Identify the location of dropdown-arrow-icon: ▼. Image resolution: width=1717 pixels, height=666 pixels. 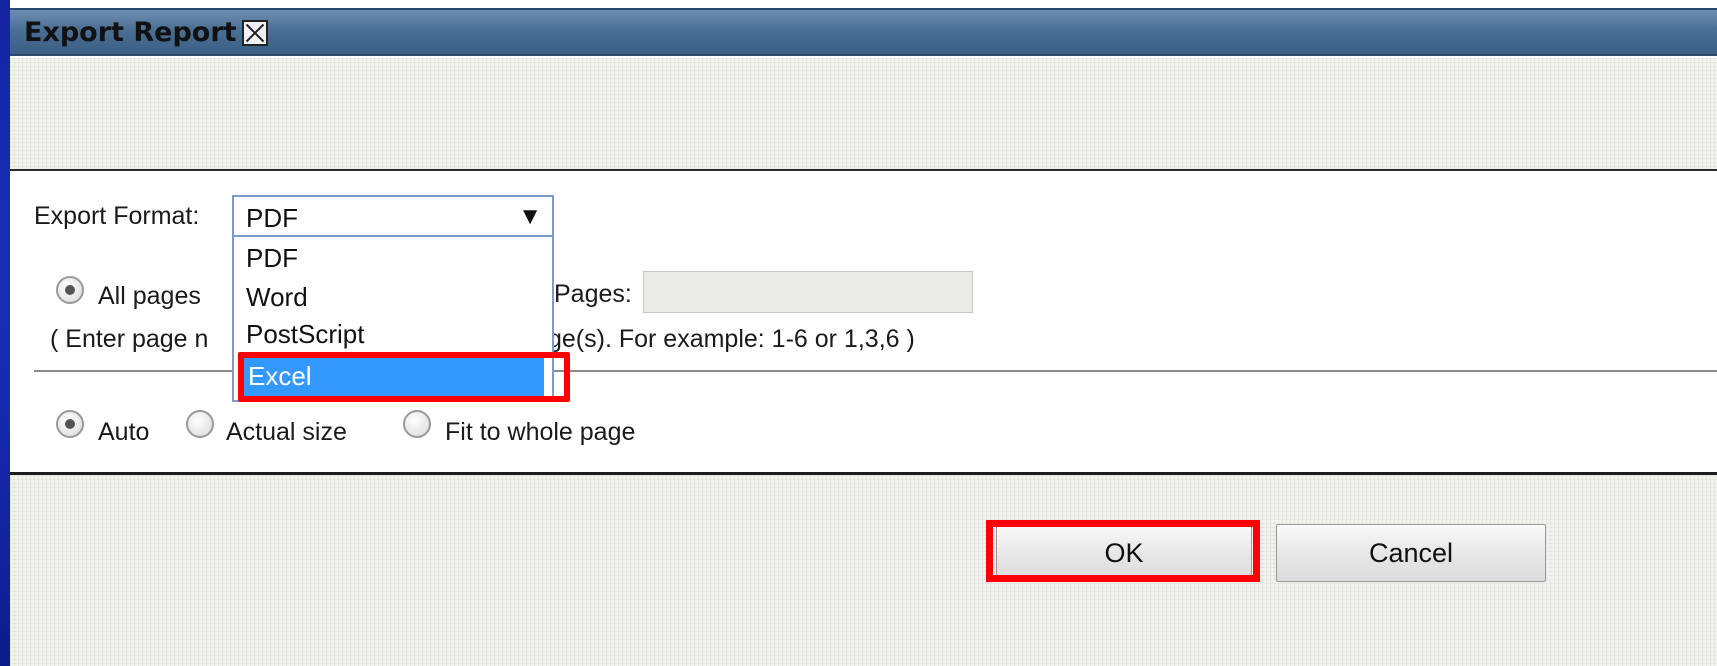
(530, 217).